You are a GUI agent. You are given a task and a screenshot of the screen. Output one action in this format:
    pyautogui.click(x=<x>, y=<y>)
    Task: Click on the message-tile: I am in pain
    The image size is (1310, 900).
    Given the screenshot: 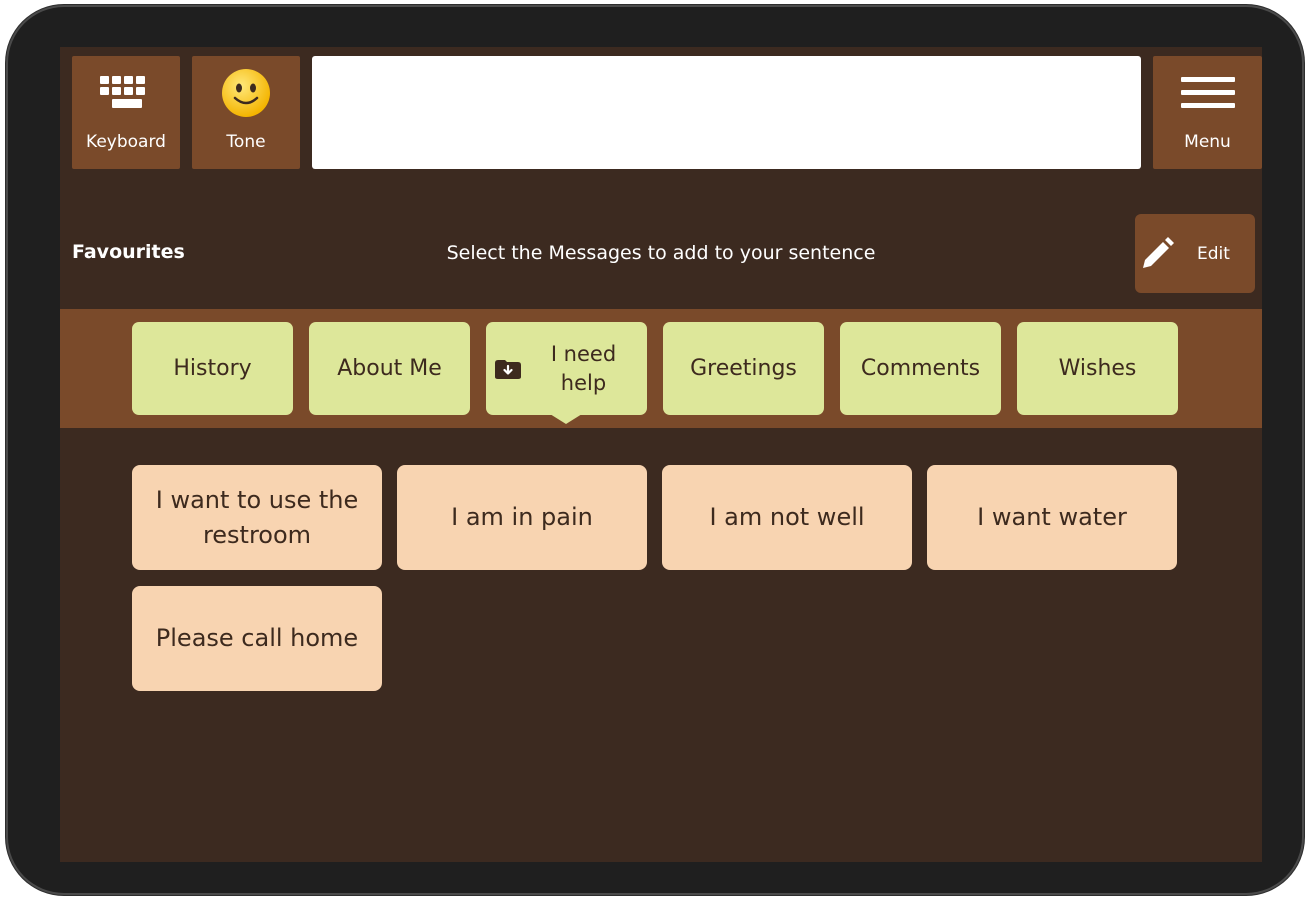 What is the action you would take?
    pyautogui.click(x=522, y=517)
    